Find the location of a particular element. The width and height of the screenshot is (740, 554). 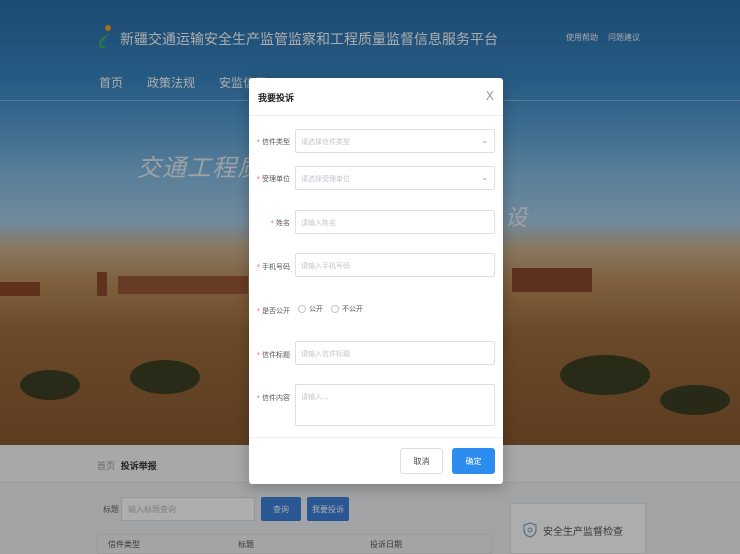

label-text: 信件内容 is located at coordinates (276, 398).